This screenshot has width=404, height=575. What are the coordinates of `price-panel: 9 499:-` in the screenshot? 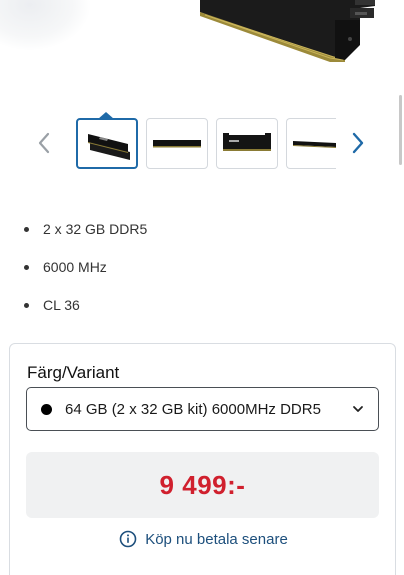 It's located at (202, 485).